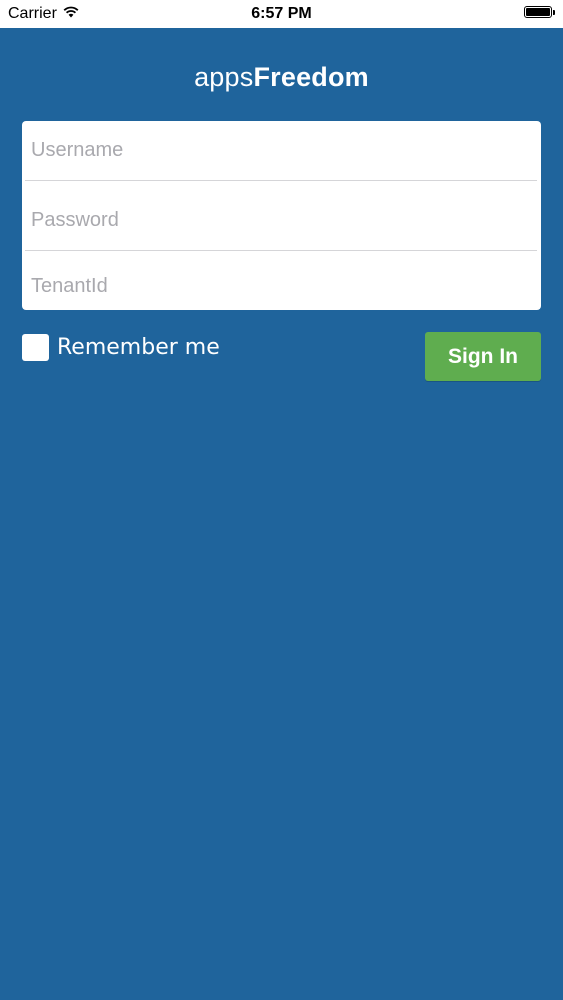  I want to click on app-title: appsFreedom, so click(281, 77).